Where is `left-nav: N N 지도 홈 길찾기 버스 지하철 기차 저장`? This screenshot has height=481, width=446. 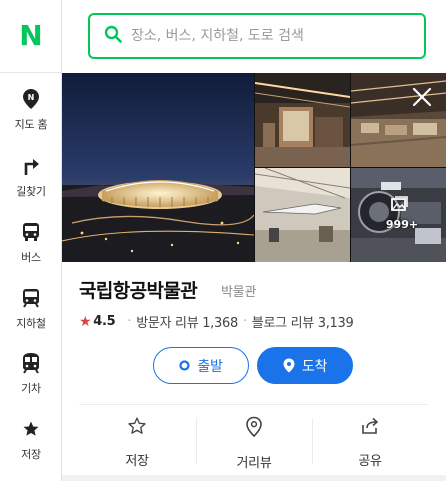
left-nav: N N 지도 홈 길찾기 버스 지하철 기차 저장 is located at coordinates (31, 240).